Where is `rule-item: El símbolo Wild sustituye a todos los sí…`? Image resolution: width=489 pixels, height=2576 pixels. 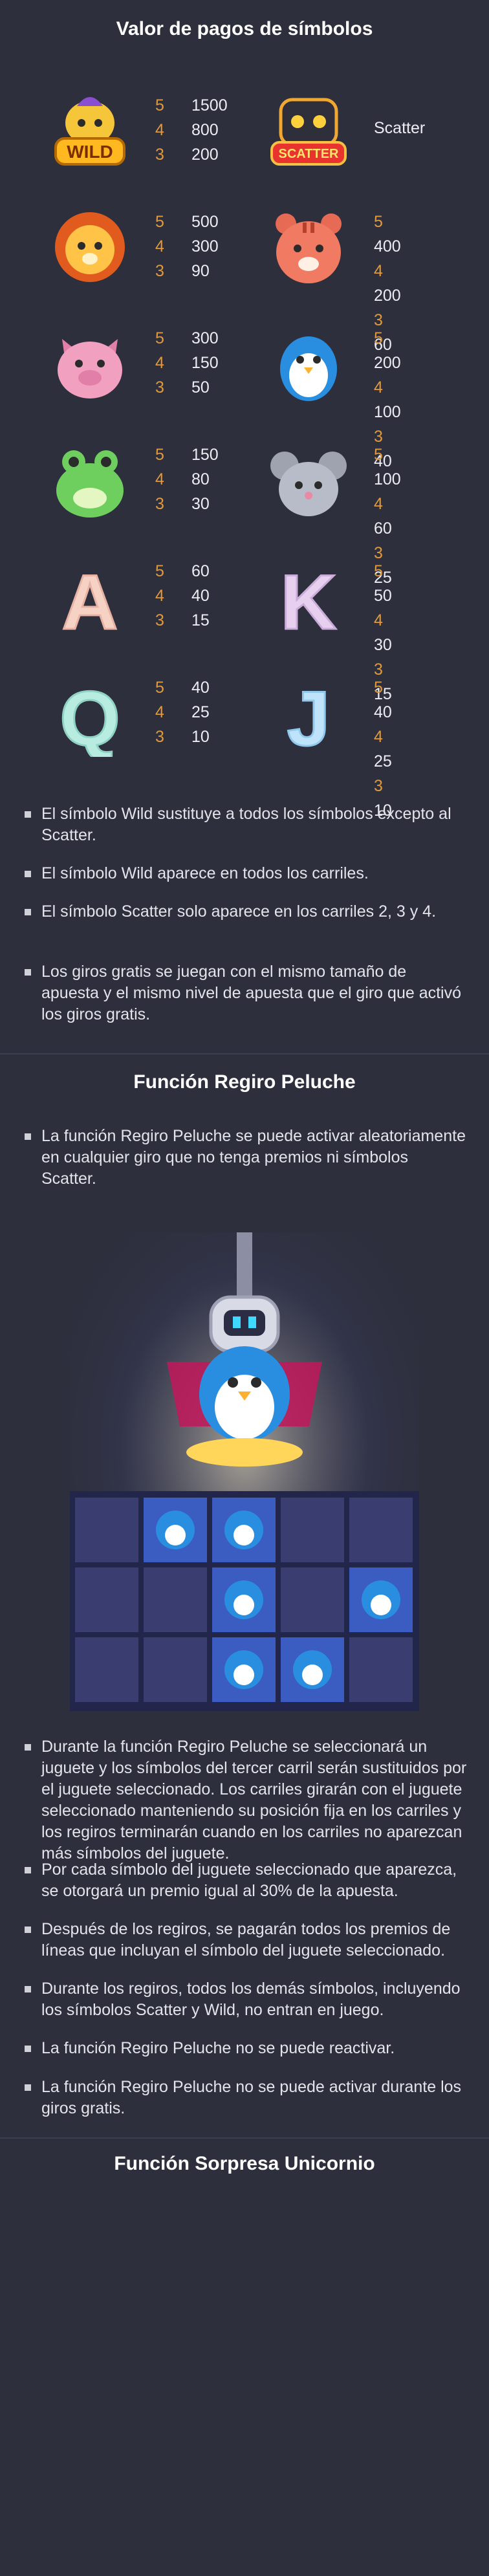
rule-item: El símbolo Wild sustituye a todos los sí… is located at coordinates (244, 824).